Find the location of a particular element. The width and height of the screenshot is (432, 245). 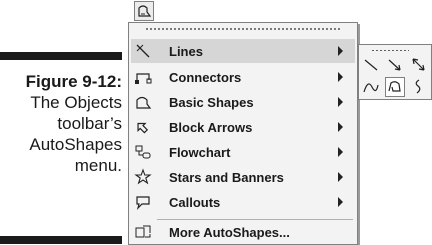

menu-item-basic-shapes: Basic Shapes is located at coordinates (243, 102).